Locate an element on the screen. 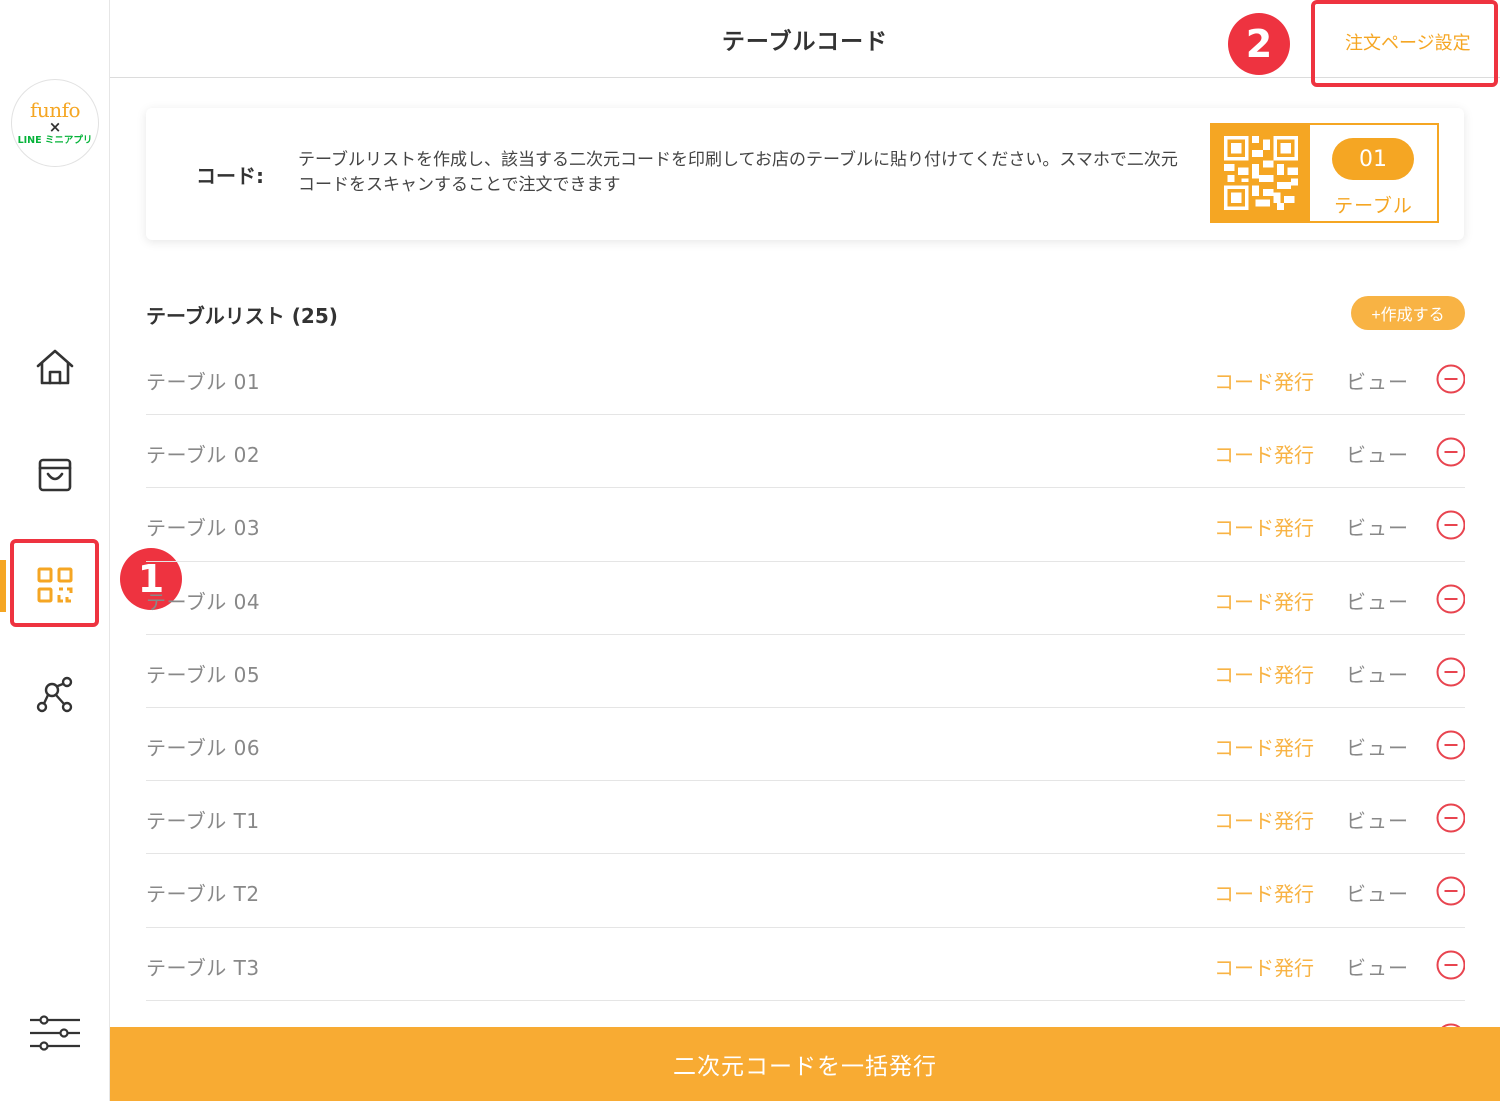 The width and height of the screenshot is (1500, 1101). table-name: テーブル 01 is located at coordinates (203, 382).